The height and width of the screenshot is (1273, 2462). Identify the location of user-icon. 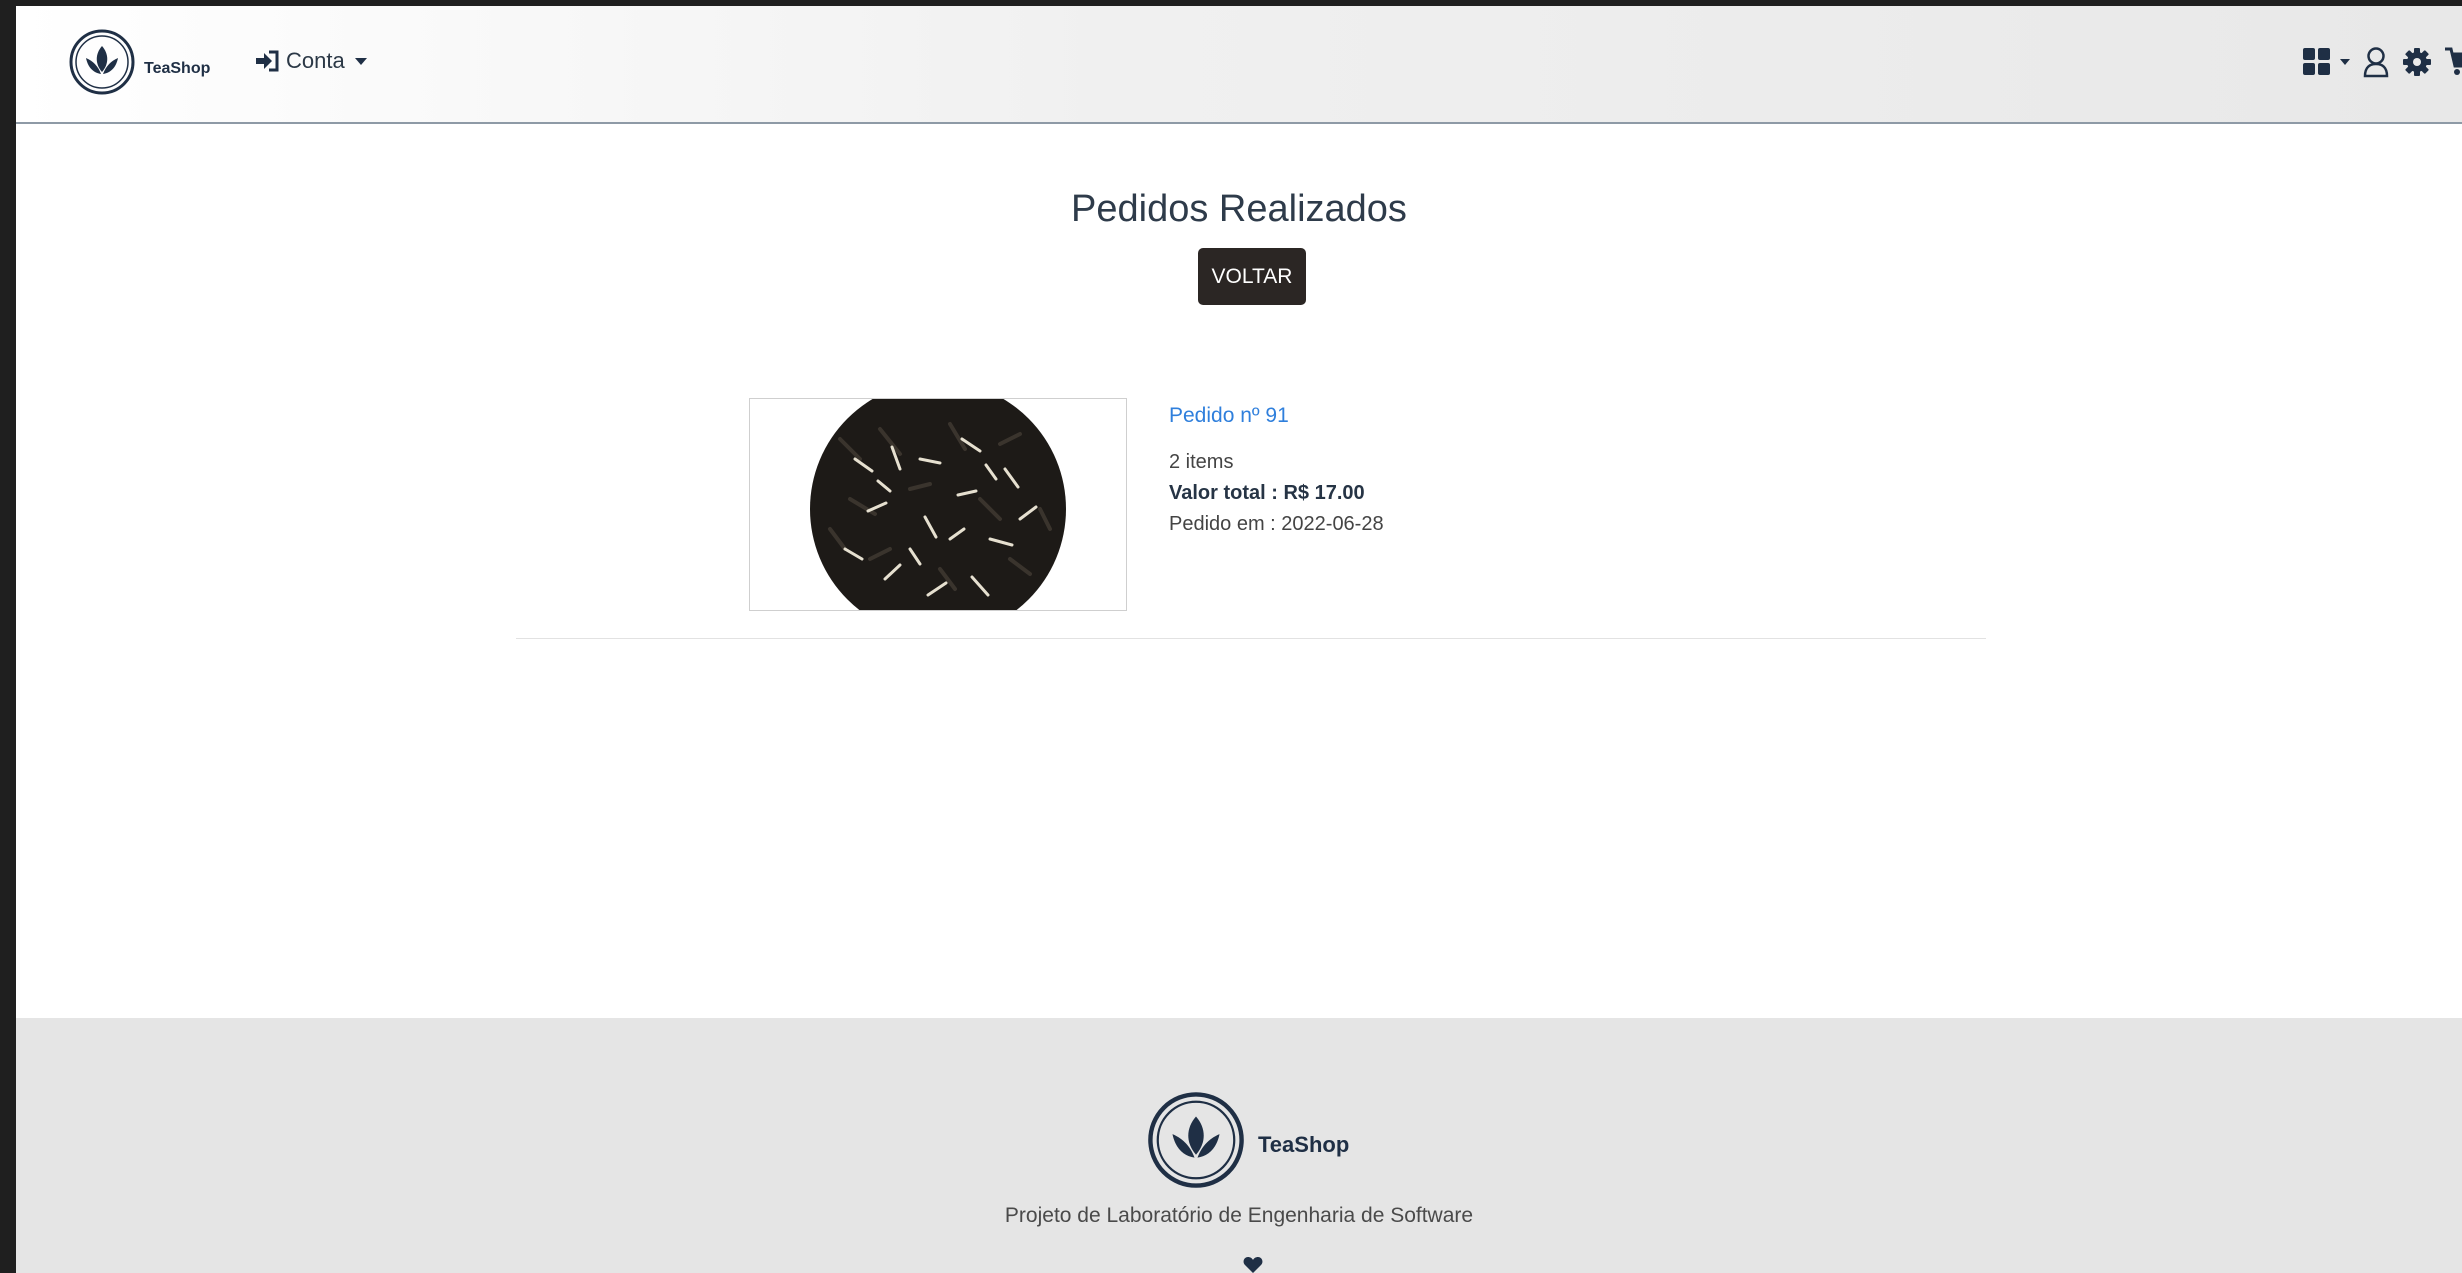
(2376, 62).